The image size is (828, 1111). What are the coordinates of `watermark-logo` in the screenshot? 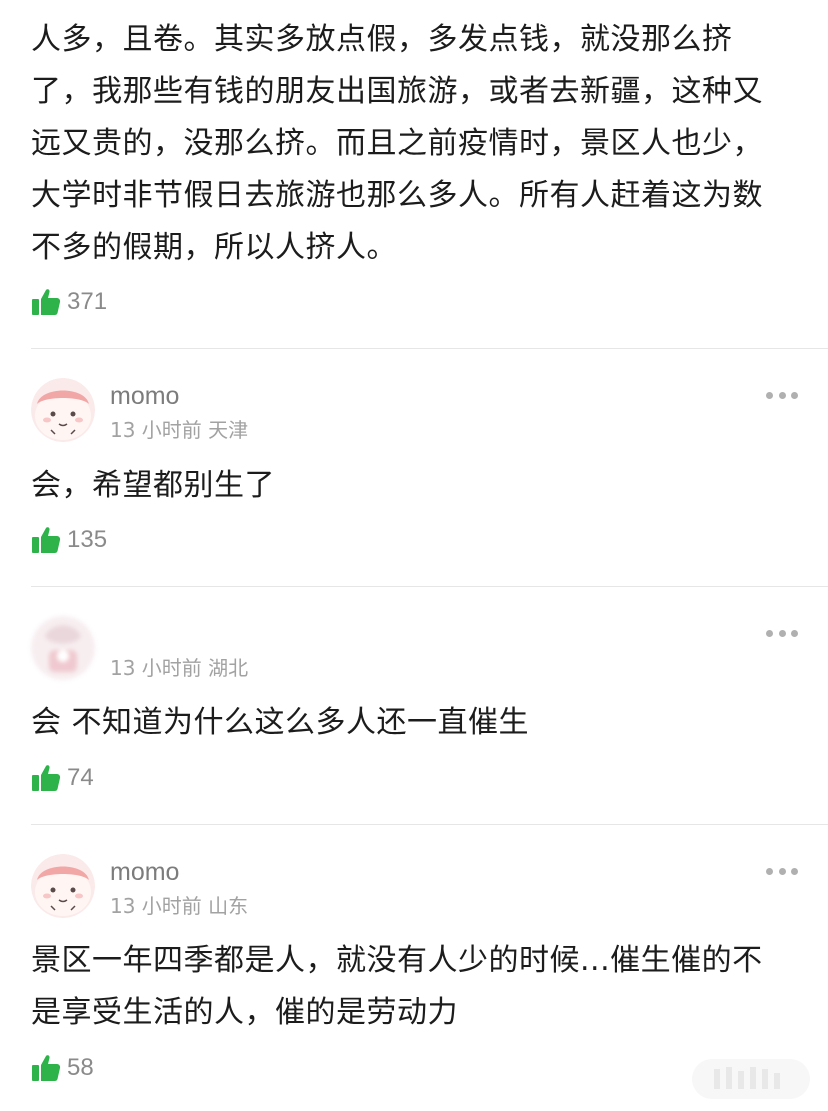 It's located at (751, 1079).